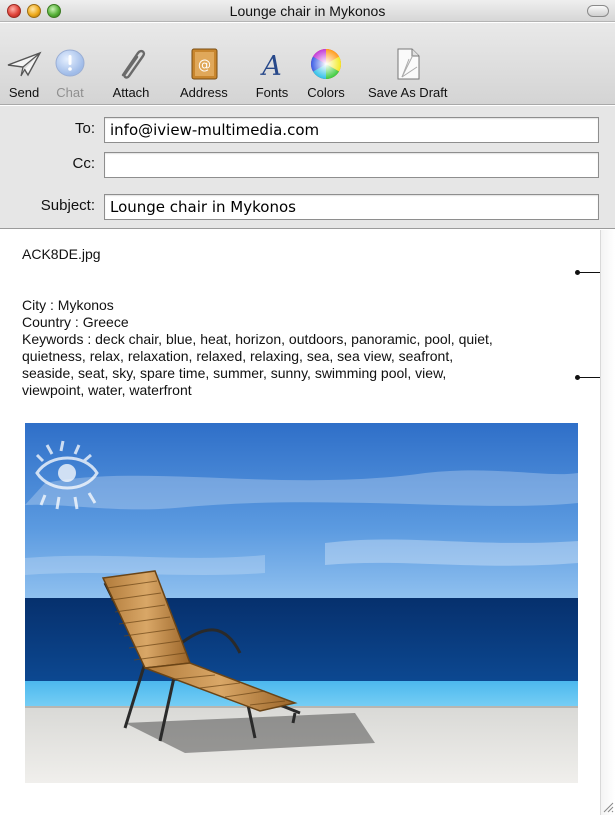  I want to click on fonts-icon: A, so click(272, 64).